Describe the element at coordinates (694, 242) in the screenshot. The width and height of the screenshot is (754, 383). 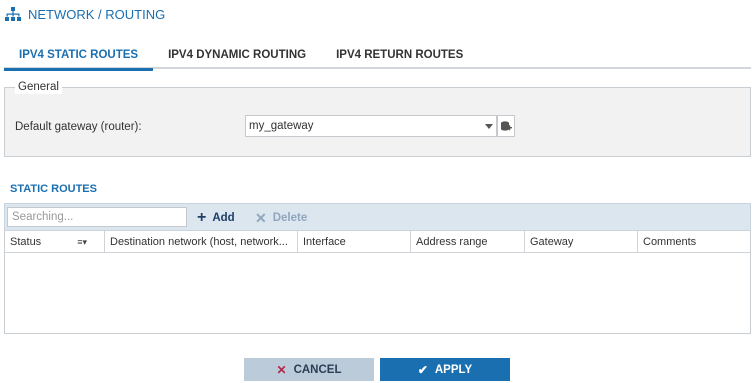
I see `column-header-comments: Comments` at that location.